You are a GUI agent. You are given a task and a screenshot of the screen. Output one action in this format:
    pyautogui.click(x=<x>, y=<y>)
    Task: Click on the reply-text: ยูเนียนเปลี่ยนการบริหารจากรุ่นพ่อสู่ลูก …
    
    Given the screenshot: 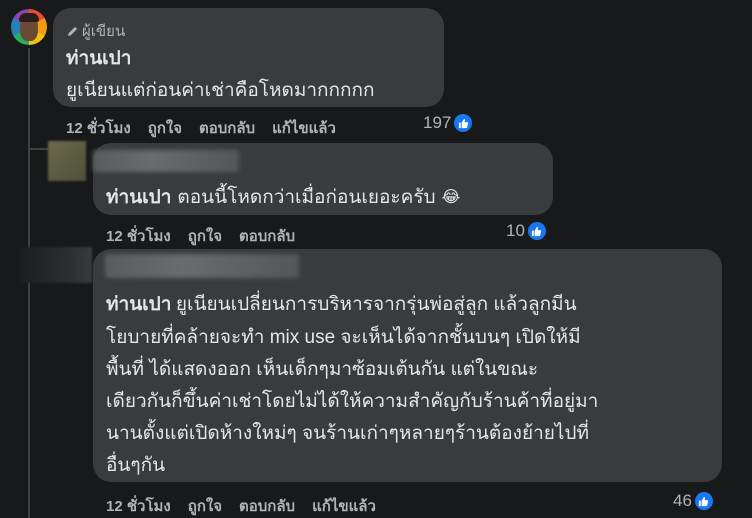 What is the action you would take?
    pyautogui.click(x=376, y=304)
    